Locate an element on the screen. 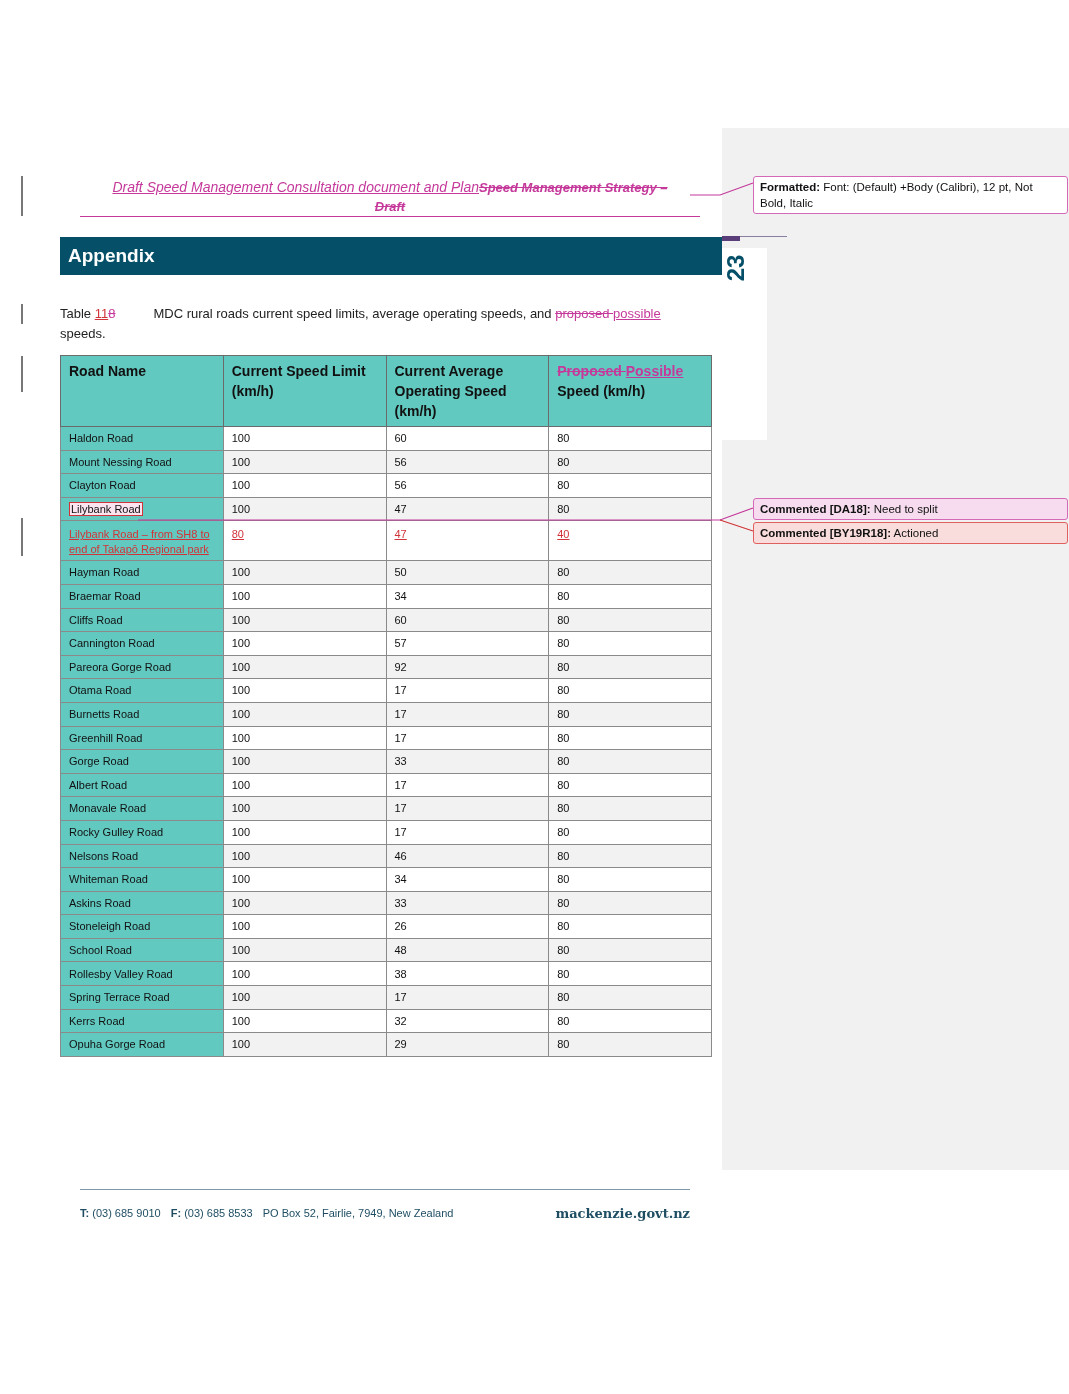 Image resolution: width=1069 pixels, height=1394 pixels. header-text: Draft Speed Management Consultation document and PlanSpeed Management Strategy – Draft is located at coordinates (390, 197).